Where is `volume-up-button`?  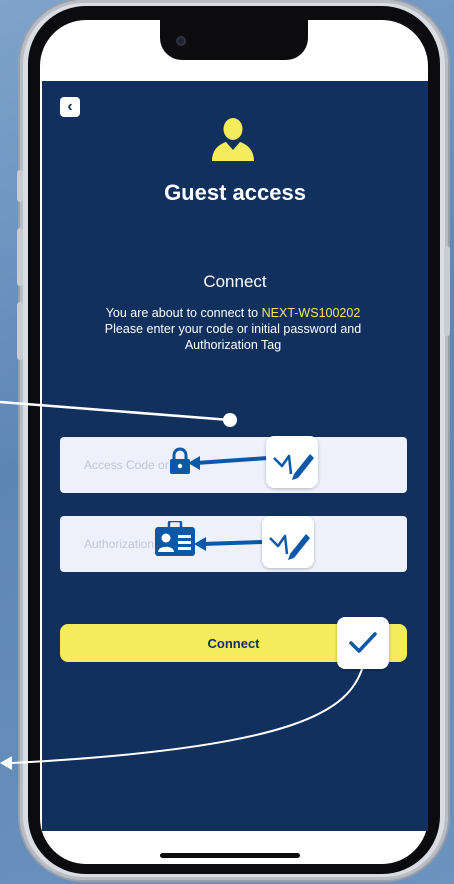
volume-up-button is located at coordinates (20, 257).